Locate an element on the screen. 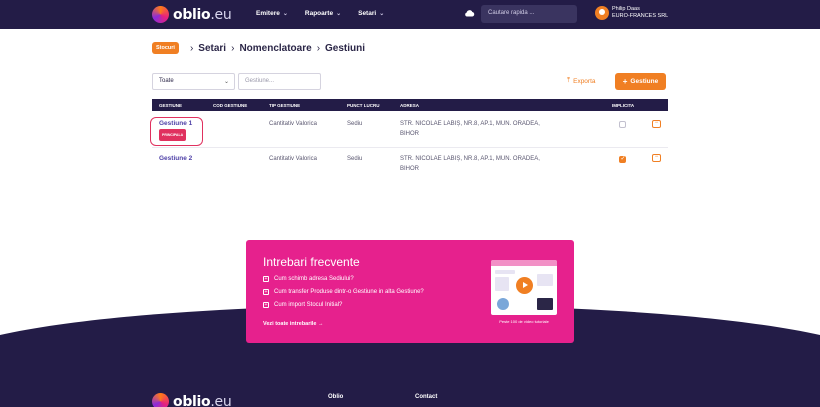  logo: oblio.eu is located at coordinates (192, 14).